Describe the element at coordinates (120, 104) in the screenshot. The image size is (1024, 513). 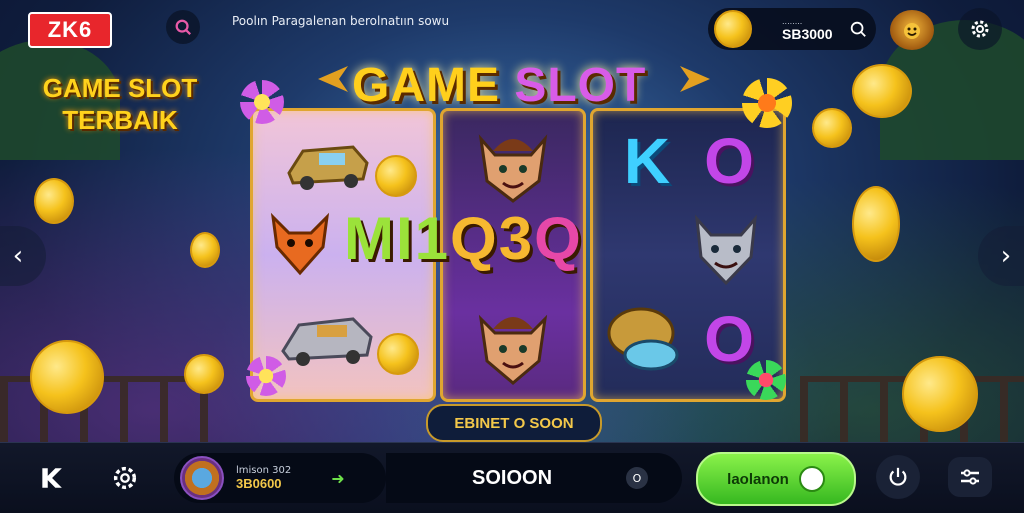
I see `promo-heading: GAME SLOT TERBAIK` at that location.